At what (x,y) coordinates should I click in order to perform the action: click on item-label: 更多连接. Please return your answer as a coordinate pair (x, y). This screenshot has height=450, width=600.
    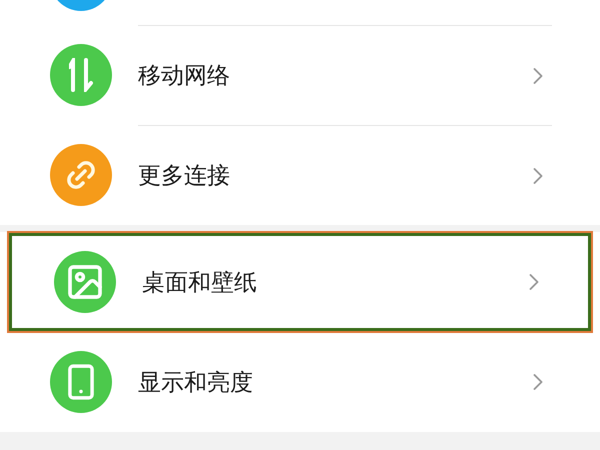
    Looking at the image, I should click on (184, 176).